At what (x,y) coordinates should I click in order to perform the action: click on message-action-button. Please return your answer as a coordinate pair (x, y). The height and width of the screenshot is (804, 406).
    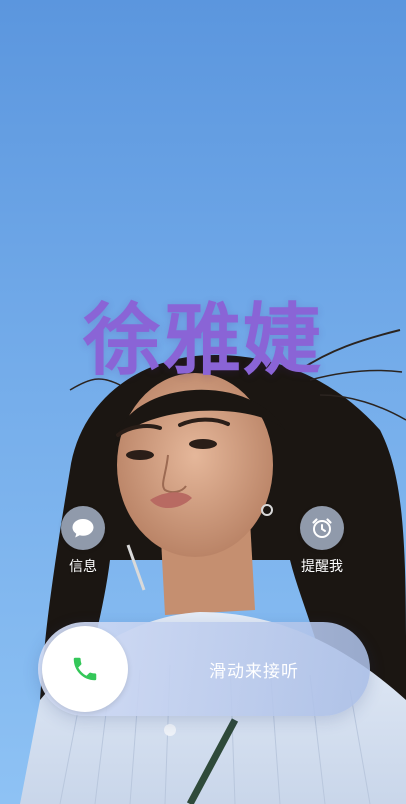
    Looking at the image, I should click on (83, 528).